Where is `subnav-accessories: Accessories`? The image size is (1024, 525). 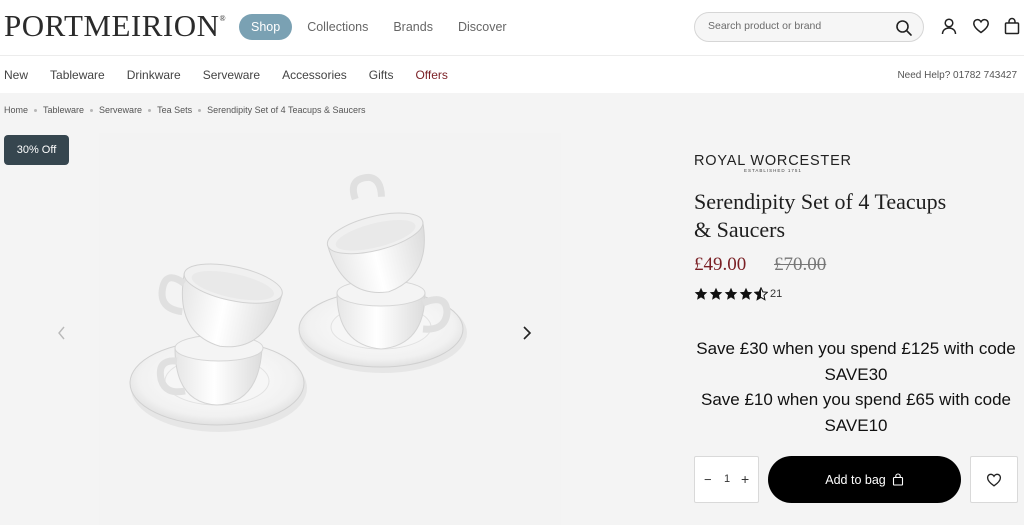
subnav-accessories: Accessories is located at coordinates (314, 75).